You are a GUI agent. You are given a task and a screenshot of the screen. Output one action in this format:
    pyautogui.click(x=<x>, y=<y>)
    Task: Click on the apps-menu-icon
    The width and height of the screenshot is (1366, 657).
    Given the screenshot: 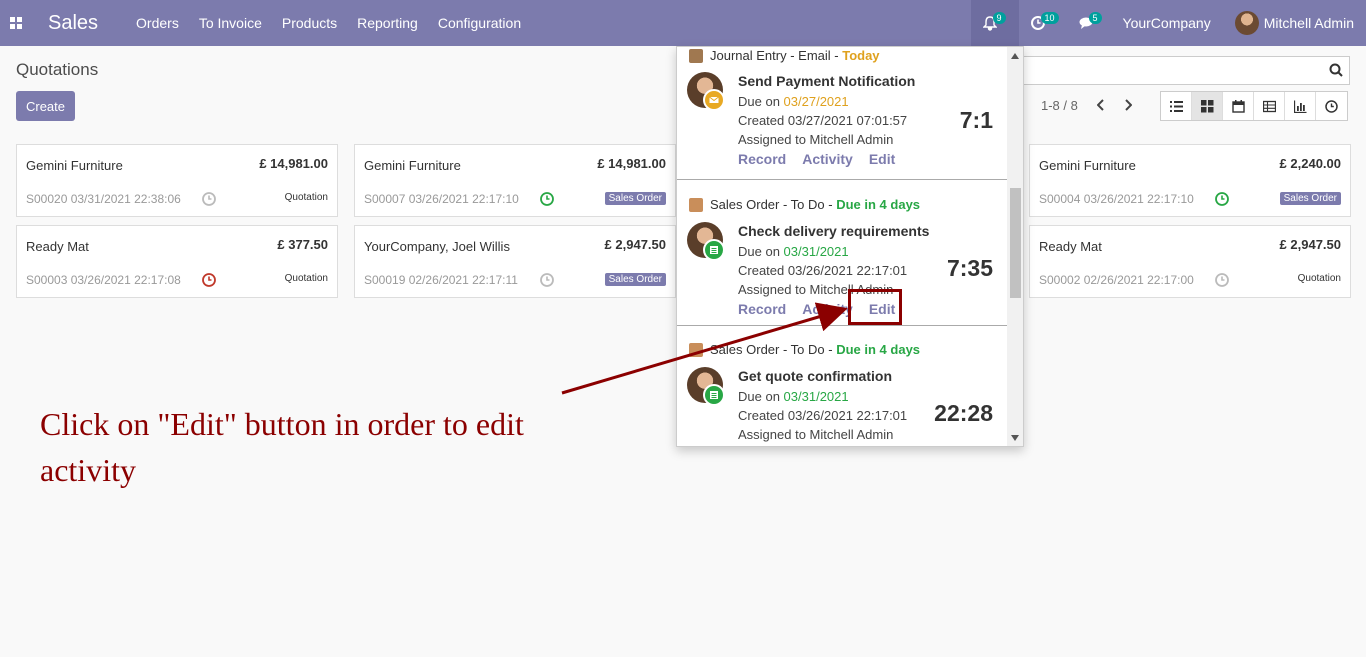 What is the action you would take?
    pyautogui.click(x=16, y=23)
    